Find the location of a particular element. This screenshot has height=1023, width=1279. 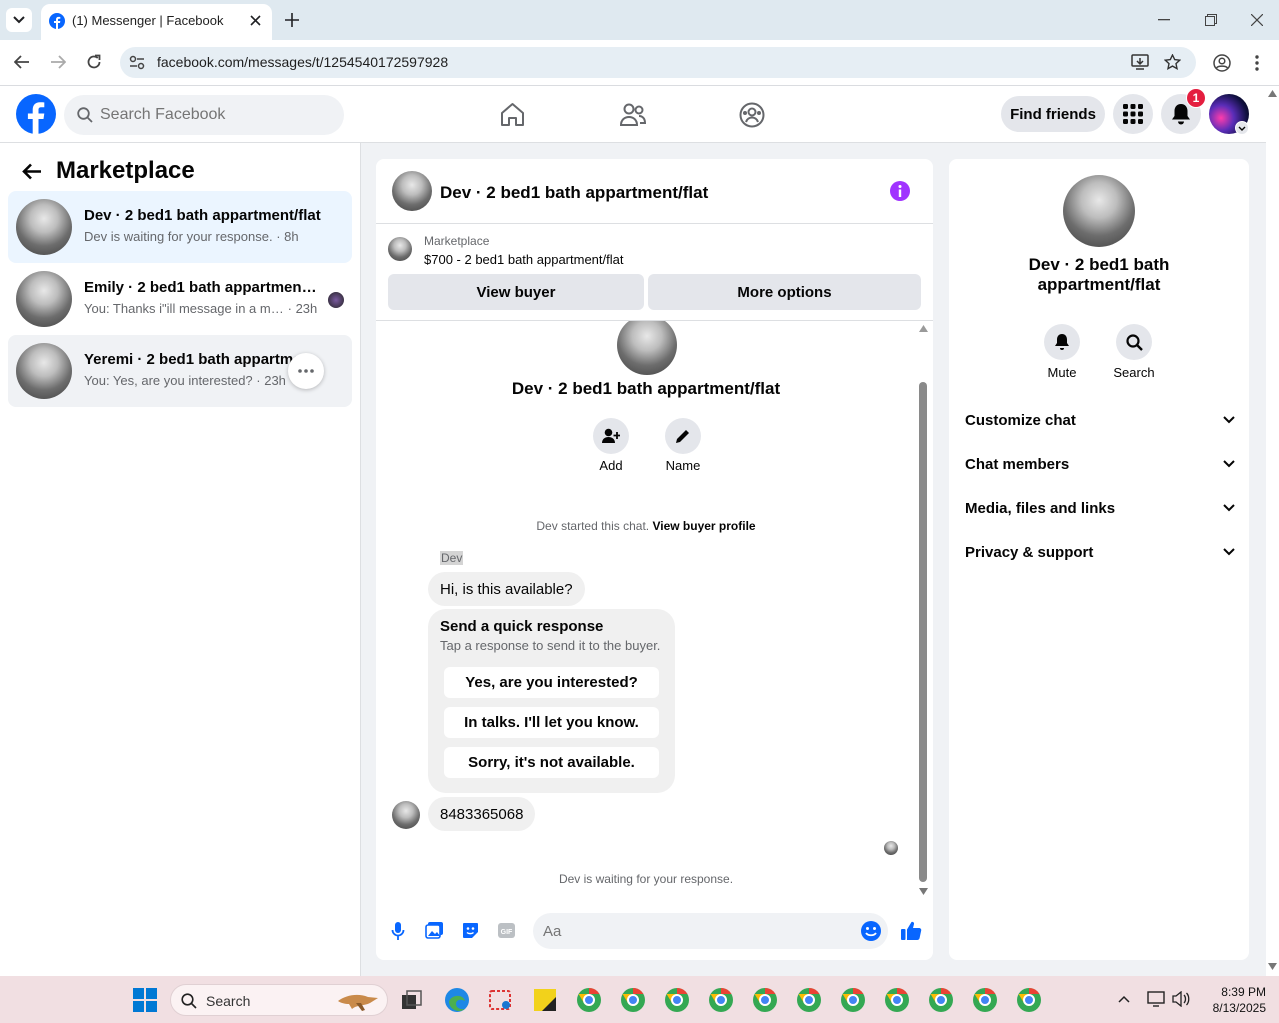

taskbar-search-box: Search is located at coordinates (279, 1000).